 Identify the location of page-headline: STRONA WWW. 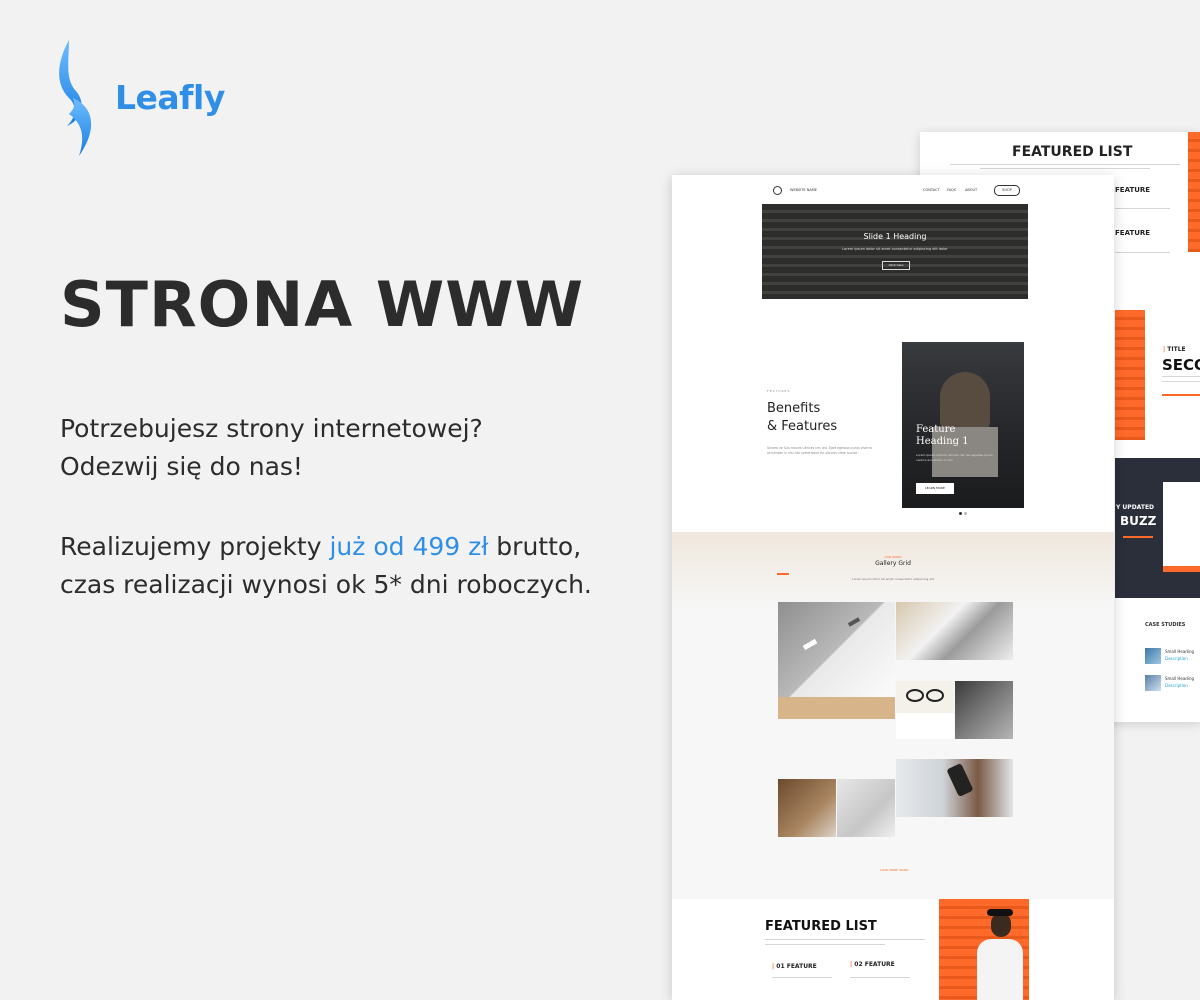
(322, 304).